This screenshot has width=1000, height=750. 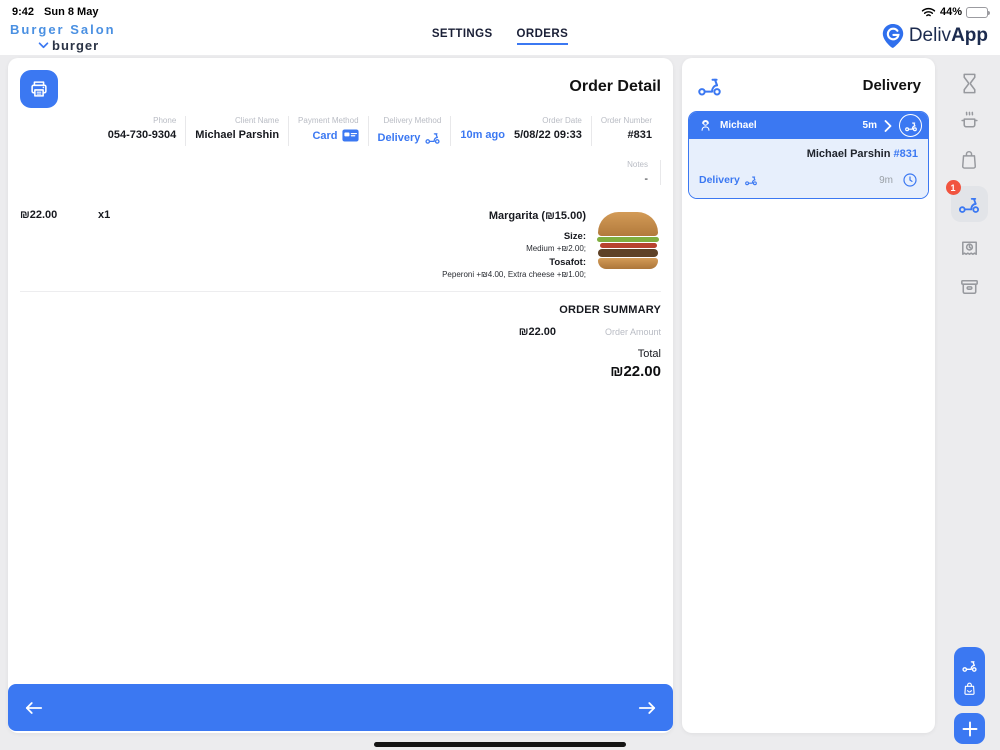 What do you see at coordinates (910, 180) in the screenshot?
I see `clock-icon` at bounding box center [910, 180].